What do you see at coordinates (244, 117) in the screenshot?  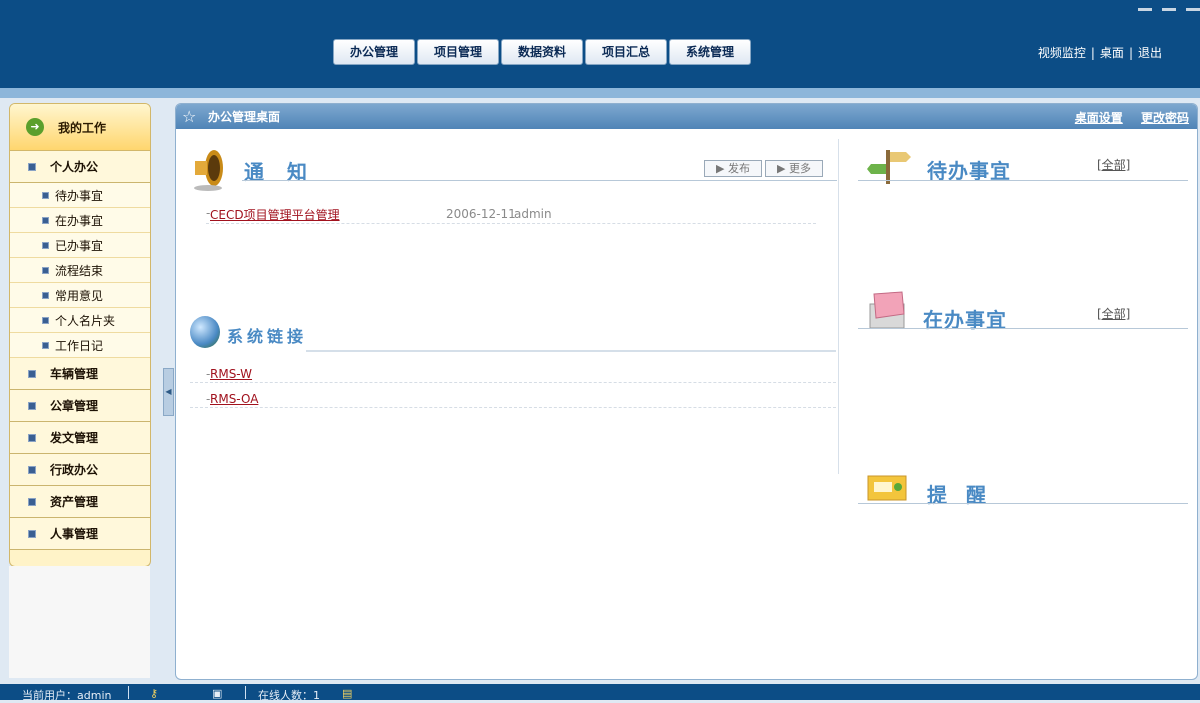 I see `page-title: 办公管理桌面` at bounding box center [244, 117].